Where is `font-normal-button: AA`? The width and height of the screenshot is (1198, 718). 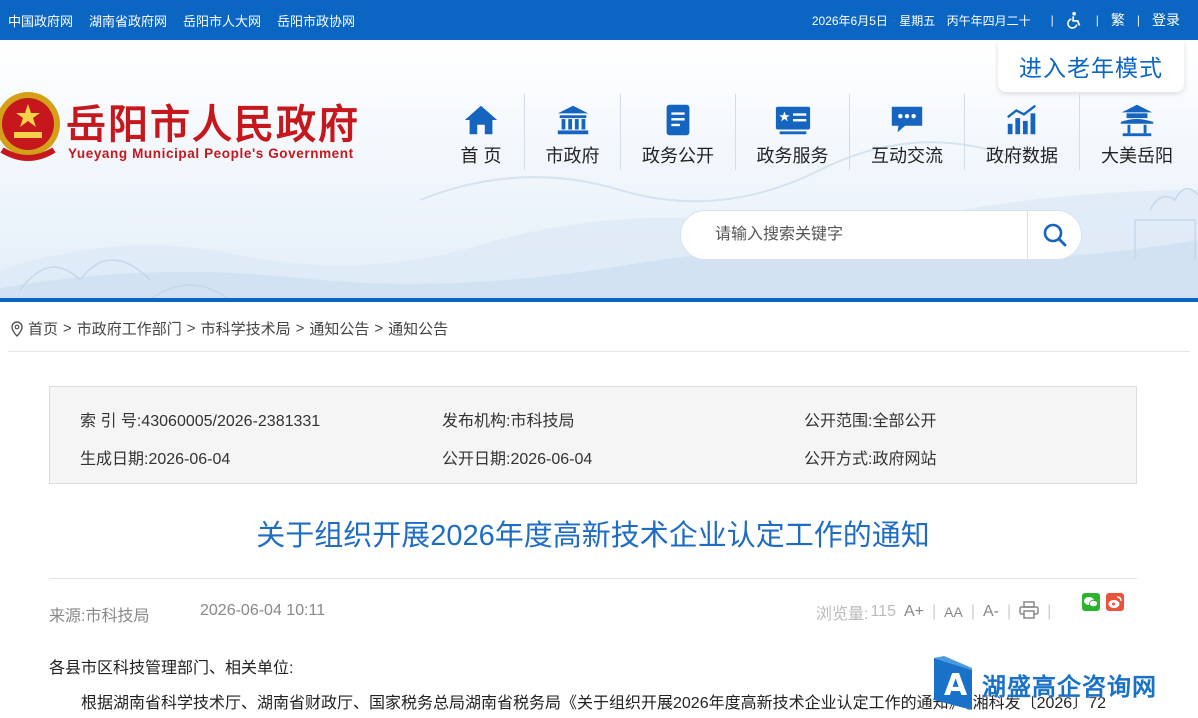 font-normal-button: AA is located at coordinates (953, 612).